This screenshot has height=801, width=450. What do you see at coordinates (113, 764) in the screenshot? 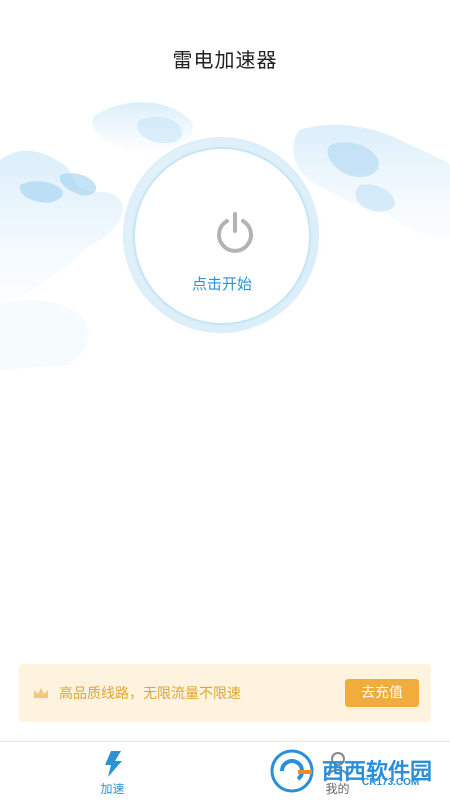
I see `lightning-icon` at bounding box center [113, 764].